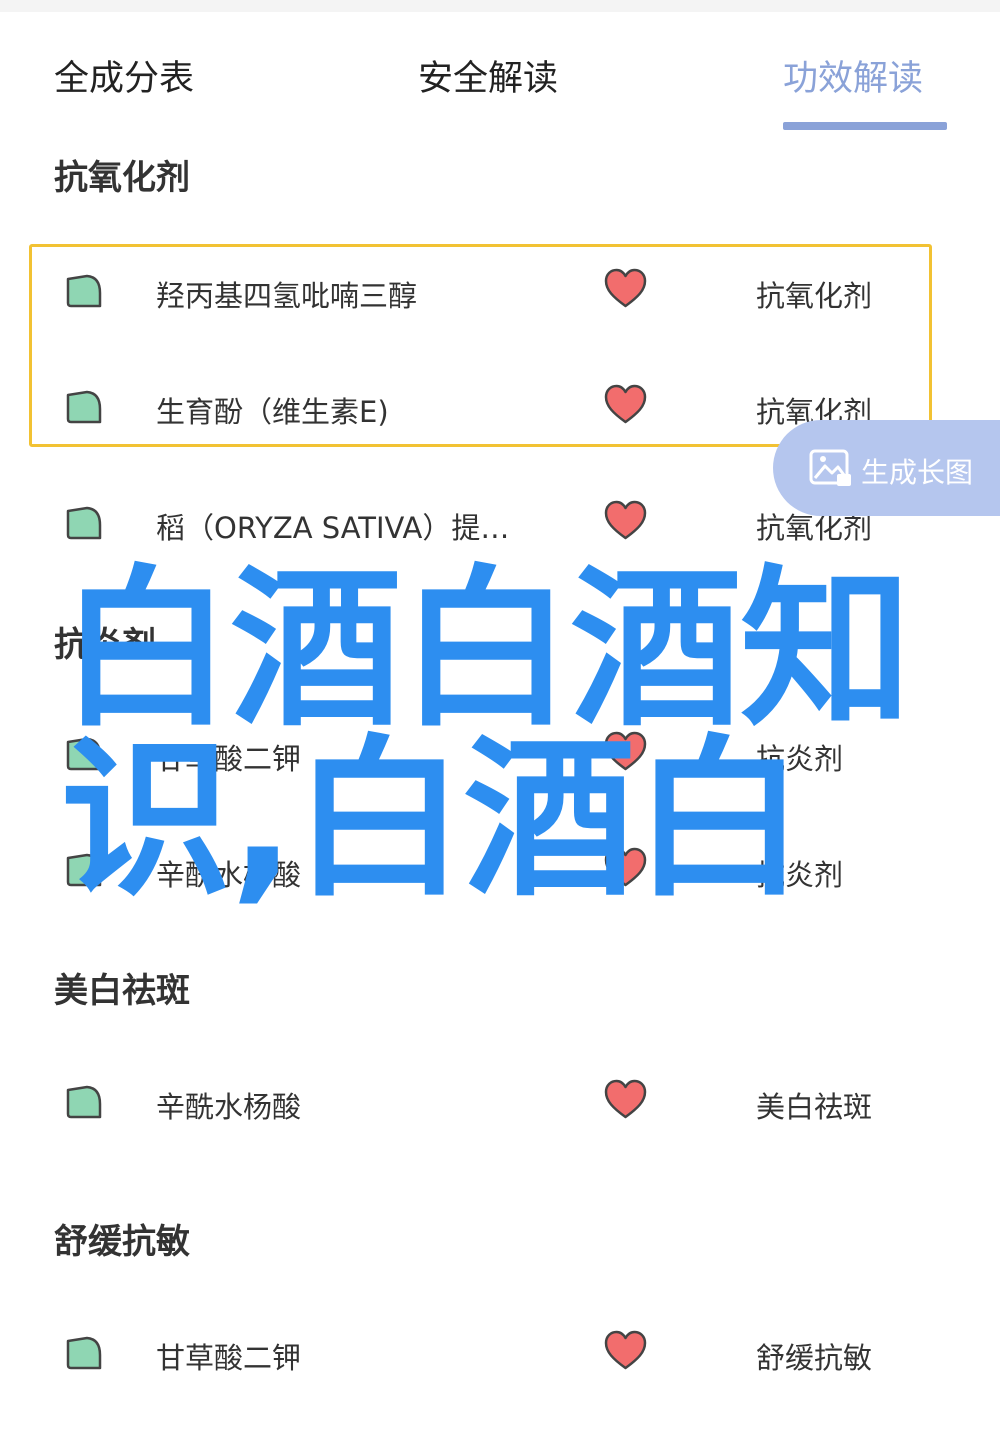 The width and height of the screenshot is (1000, 1455). I want to click on section-title-anti-inflammatory: 抗炎剂, so click(105, 645).